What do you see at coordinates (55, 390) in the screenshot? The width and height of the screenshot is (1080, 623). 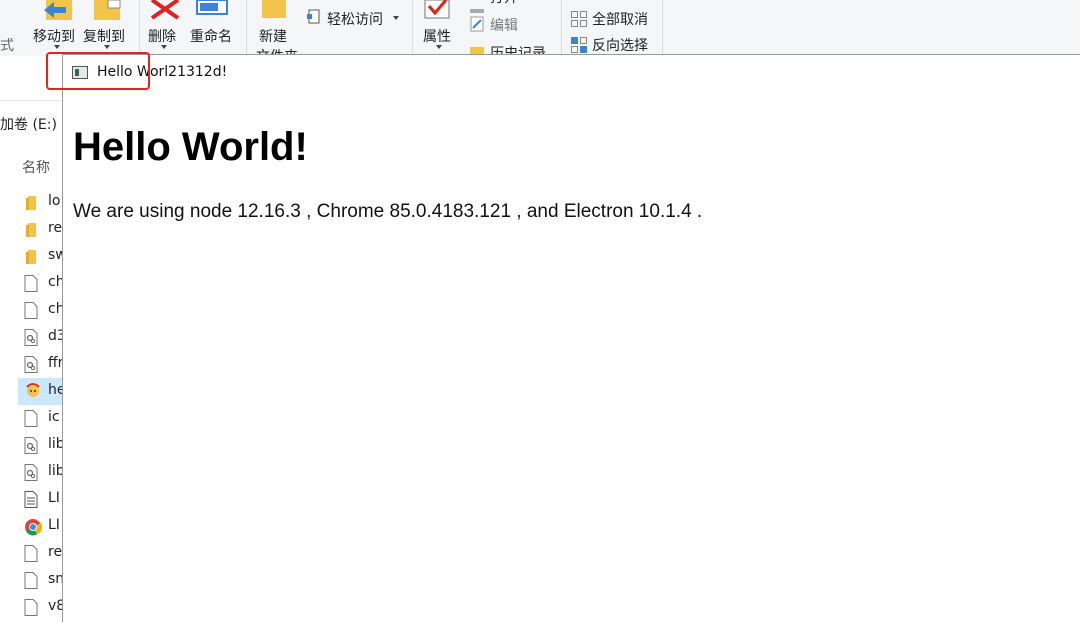 I see `file-name: he` at bounding box center [55, 390].